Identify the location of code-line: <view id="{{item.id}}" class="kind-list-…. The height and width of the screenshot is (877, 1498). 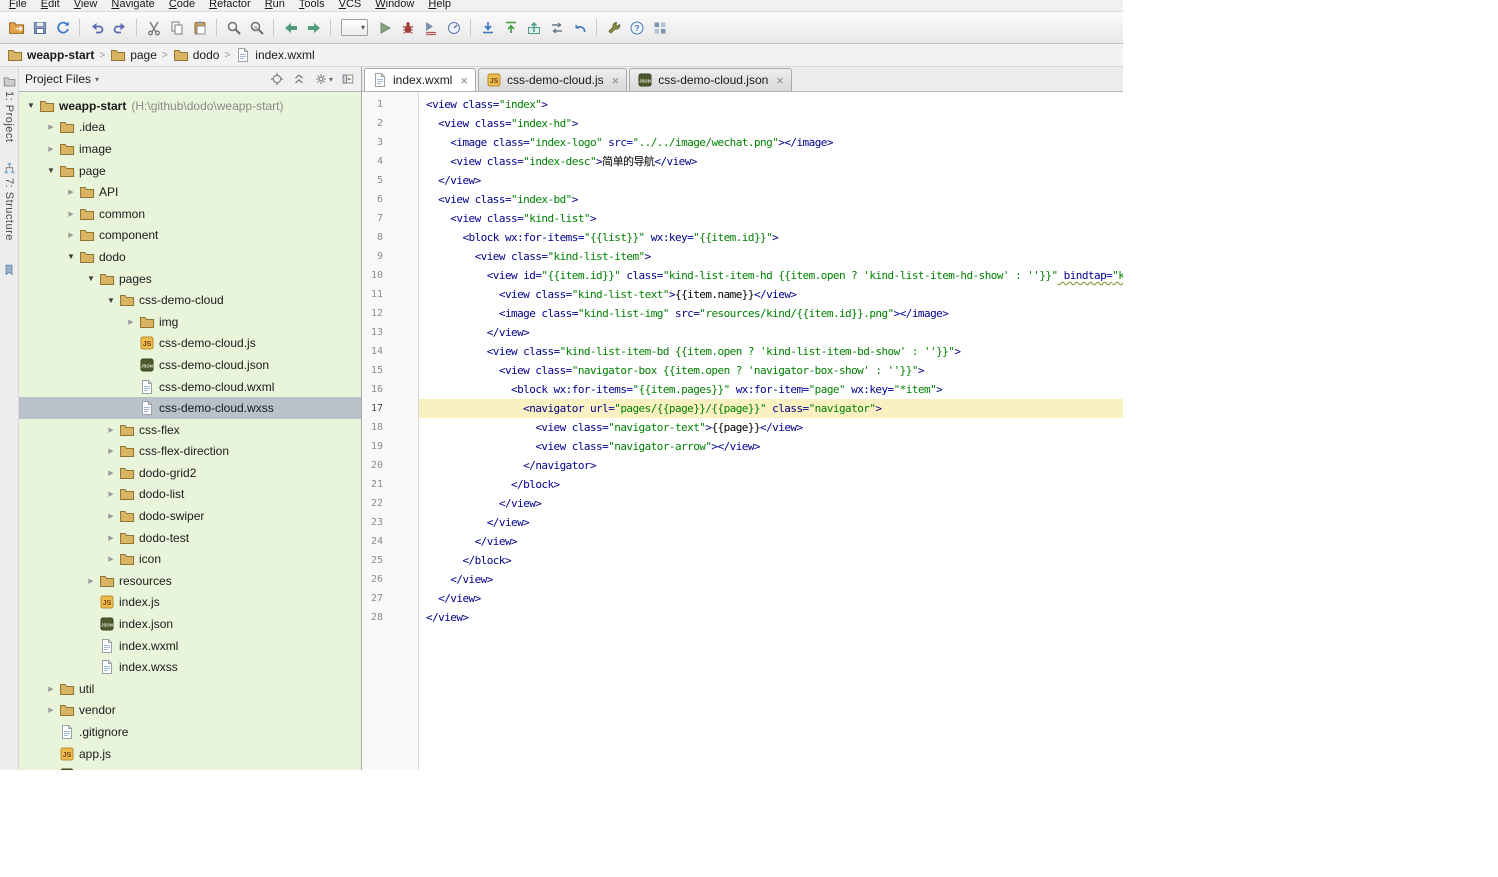
(771, 275).